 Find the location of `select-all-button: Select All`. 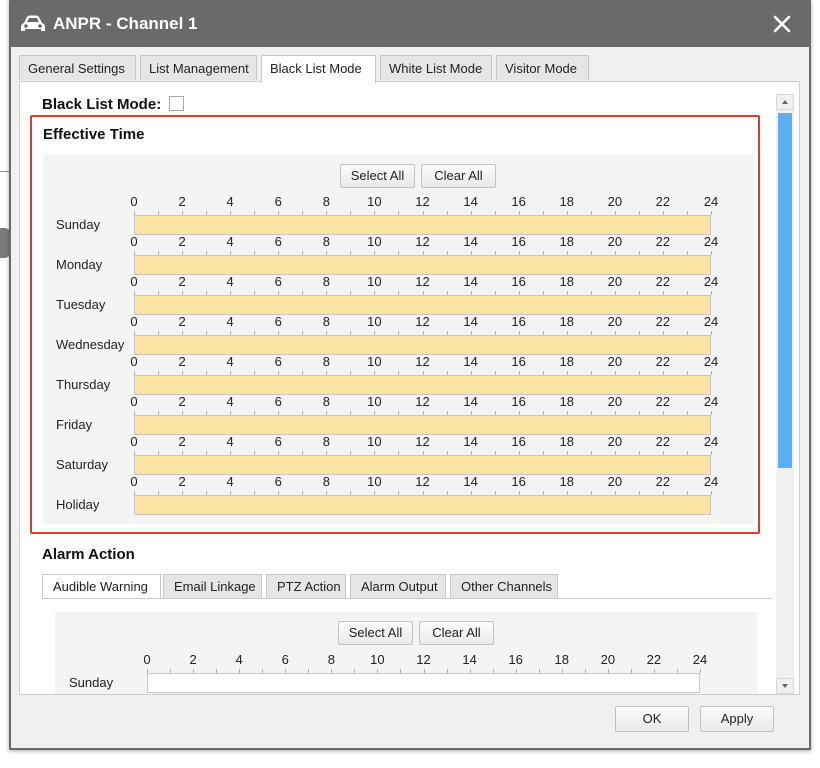

select-all-button: Select All is located at coordinates (377, 176).